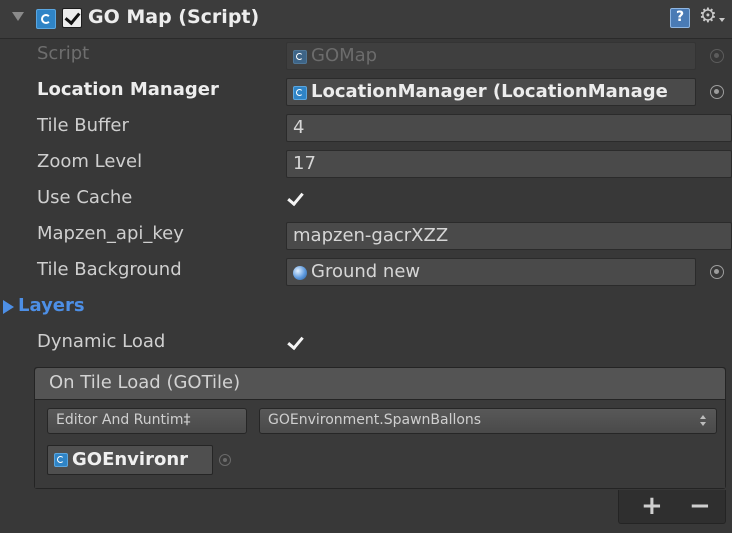  Describe the element at coordinates (483, 460) in the screenshot. I see `target-row-background` at that location.